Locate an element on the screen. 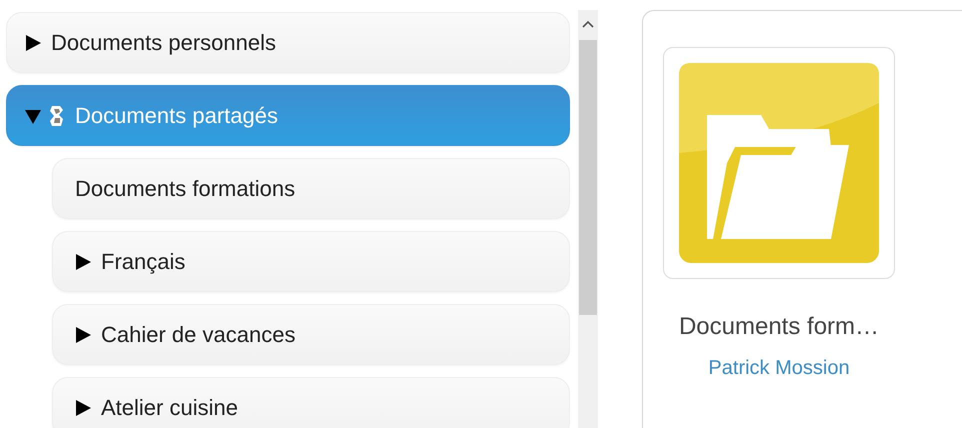 This screenshot has width=962, height=428. scrollbar-thumb is located at coordinates (588, 177).